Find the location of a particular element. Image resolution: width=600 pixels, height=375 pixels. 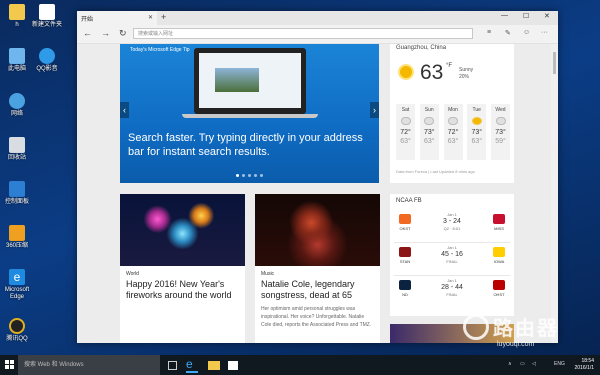

desktop-icon-this-pc: 此电脑 is located at coordinates (17, 60).